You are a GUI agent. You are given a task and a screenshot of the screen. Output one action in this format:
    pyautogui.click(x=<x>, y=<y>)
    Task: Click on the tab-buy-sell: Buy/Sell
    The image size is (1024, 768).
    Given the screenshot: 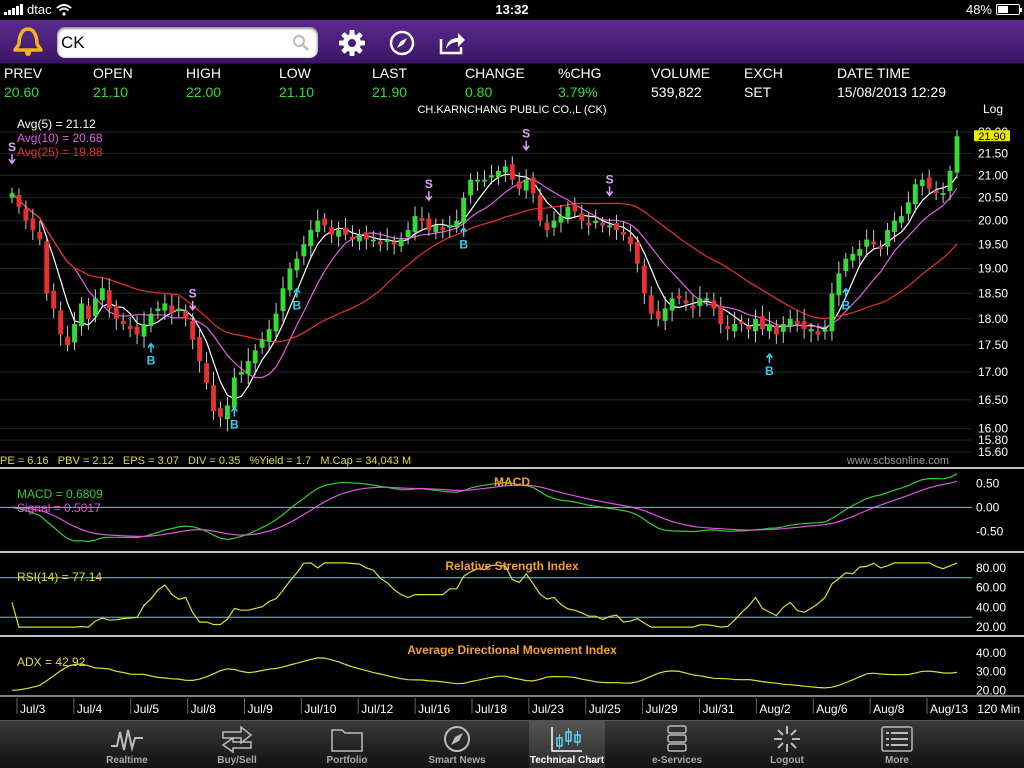 What is the action you would take?
    pyautogui.click(x=237, y=744)
    